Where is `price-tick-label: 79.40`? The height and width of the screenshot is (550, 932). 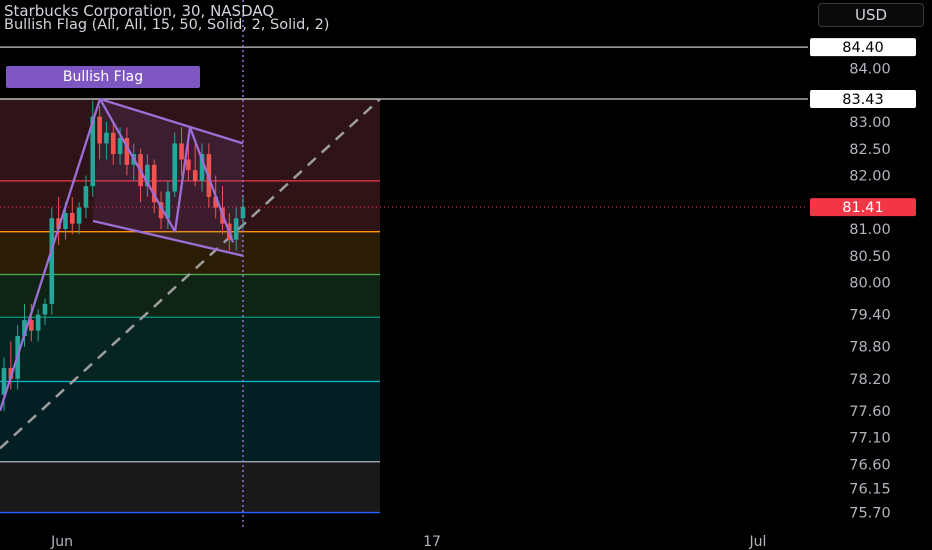 price-tick-label: 79.40 is located at coordinates (870, 316).